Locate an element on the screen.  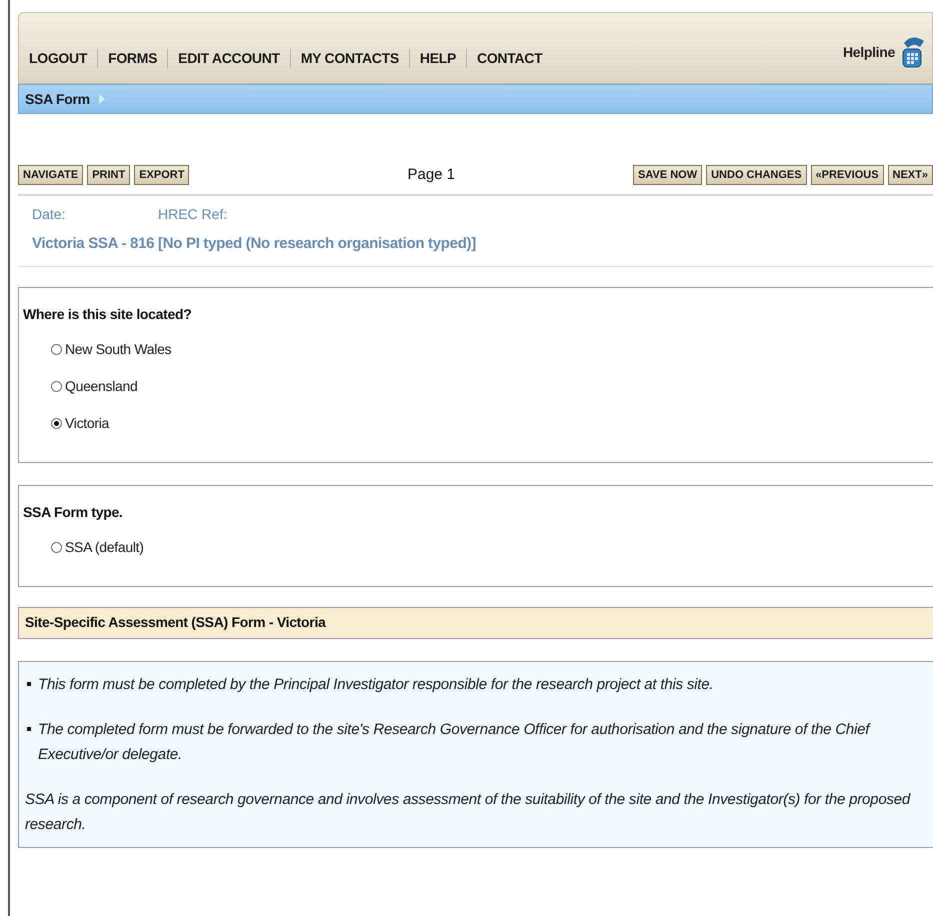
toolbar-button: UNDO CHANGES is located at coordinates (756, 175).